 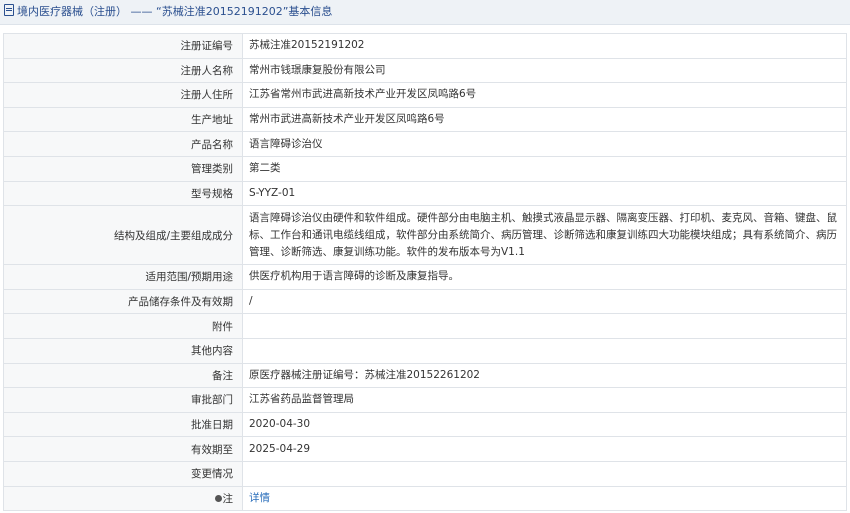 I want to click on table-row: 注册证编号 苏械注准20152191202, so click(x=425, y=46).